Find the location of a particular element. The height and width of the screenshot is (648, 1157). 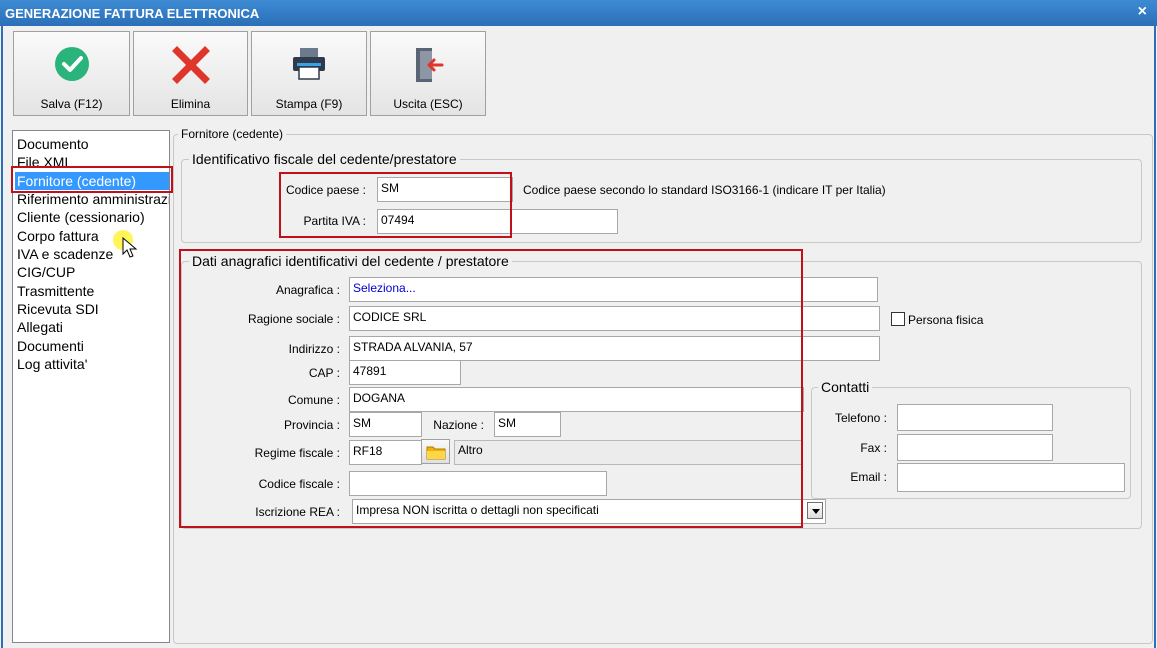

contacts-title: Contatti is located at coordinates (845, 387).